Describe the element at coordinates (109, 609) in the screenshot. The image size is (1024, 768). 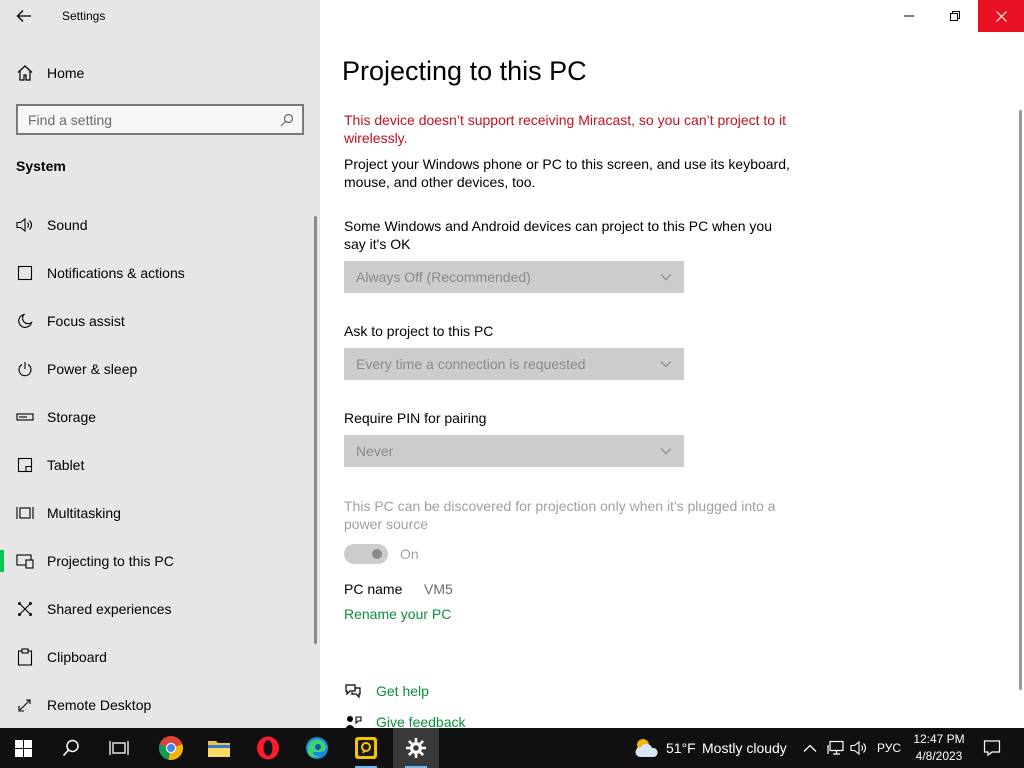
I see `sidebar-item-label: Shared experiences` at that location.